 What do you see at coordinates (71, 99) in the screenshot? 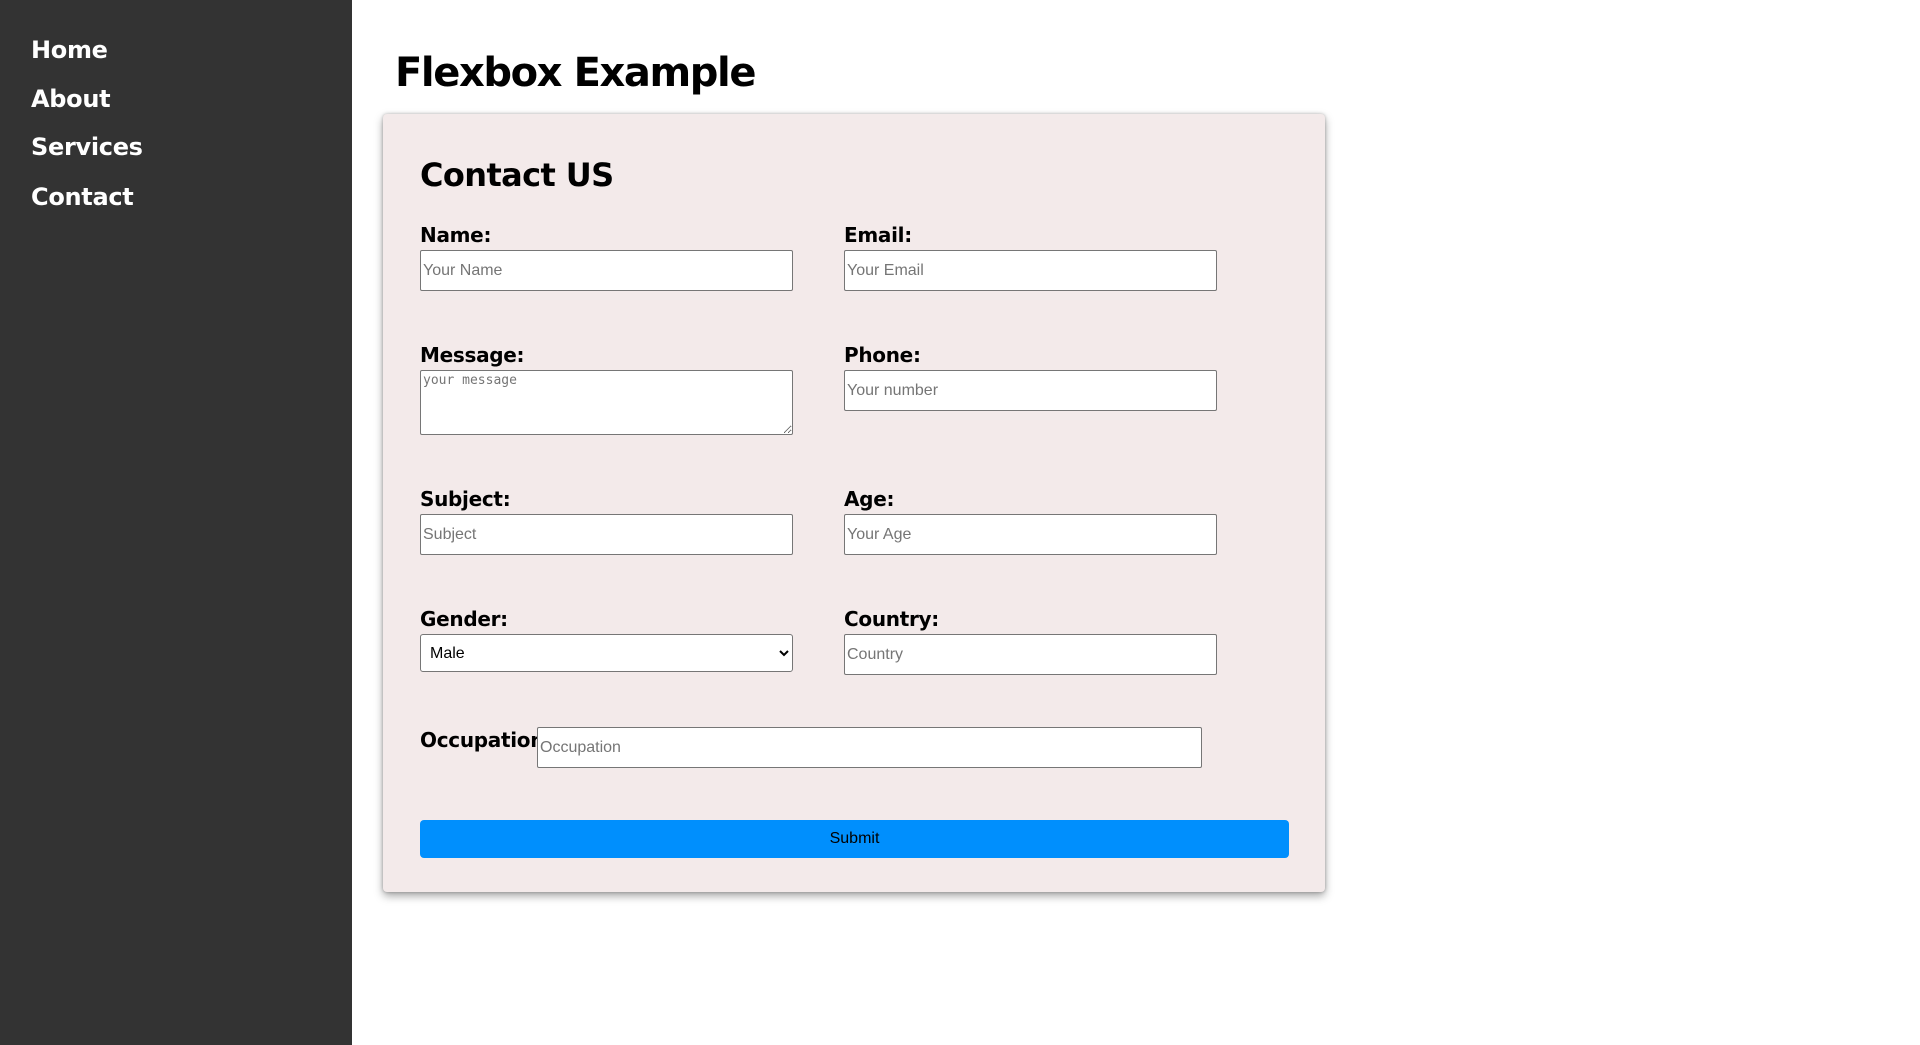
I see `nav-link-about: About` at bounding box center [71, 99].